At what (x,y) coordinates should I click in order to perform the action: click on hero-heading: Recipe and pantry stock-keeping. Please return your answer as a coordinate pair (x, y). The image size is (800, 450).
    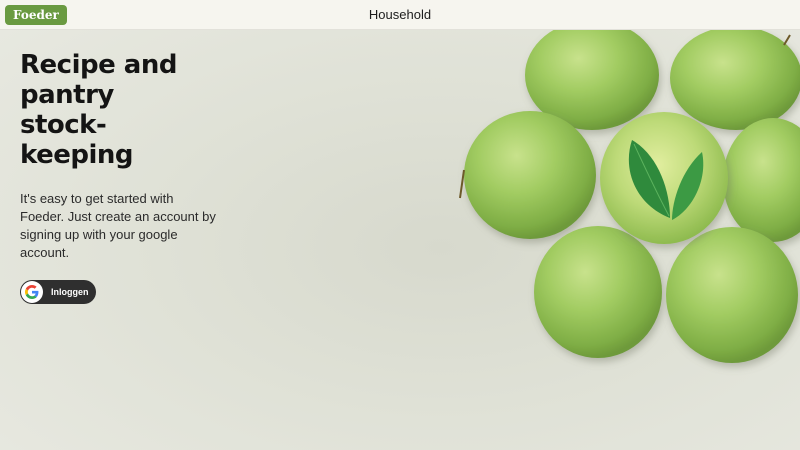
    Looking at the image, I should click on (98, 110).